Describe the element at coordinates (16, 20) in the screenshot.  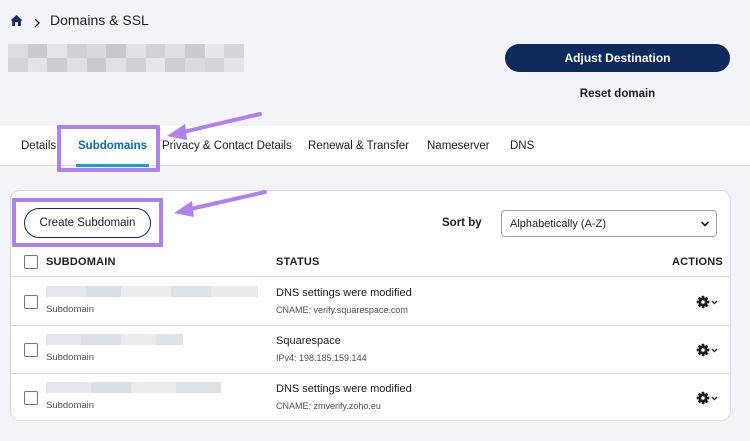
I see `home-icon` at that location.